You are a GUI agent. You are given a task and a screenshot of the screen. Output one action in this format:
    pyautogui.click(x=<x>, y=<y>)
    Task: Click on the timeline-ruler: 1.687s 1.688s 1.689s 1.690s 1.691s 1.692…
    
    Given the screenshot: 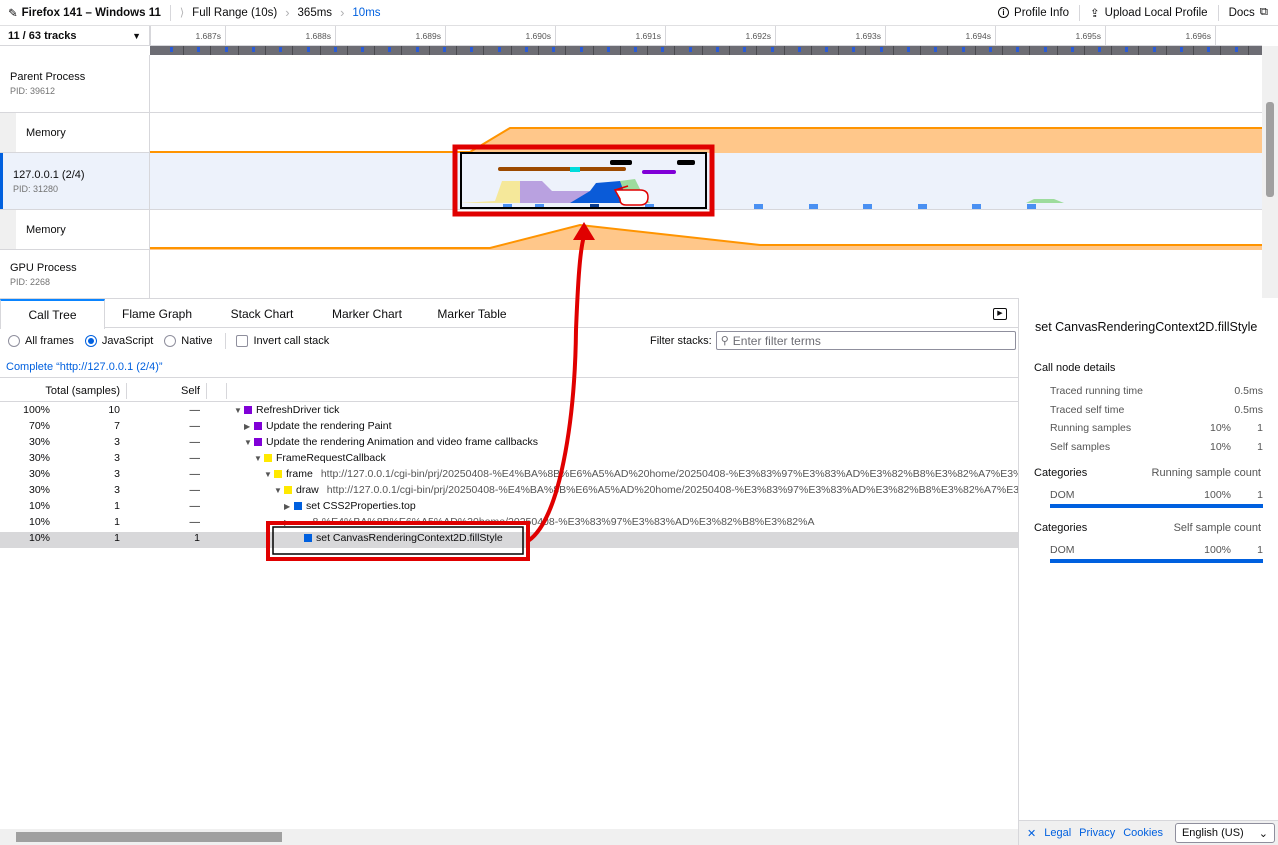 What is the action you would take?
    pyautogui.click(x=706, y=36)
    